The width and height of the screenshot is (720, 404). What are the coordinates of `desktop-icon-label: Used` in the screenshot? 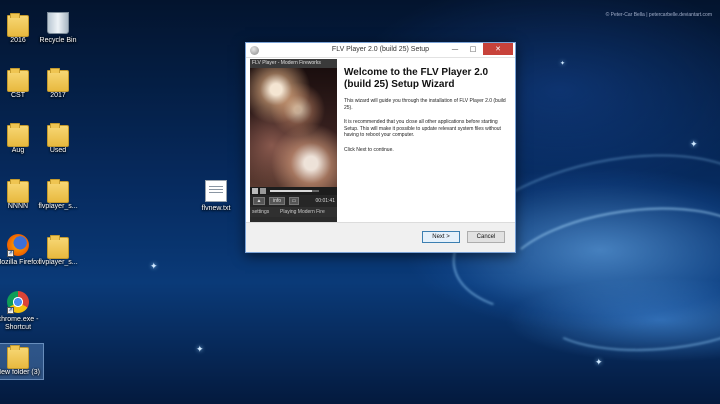 It's located at (58, 150).